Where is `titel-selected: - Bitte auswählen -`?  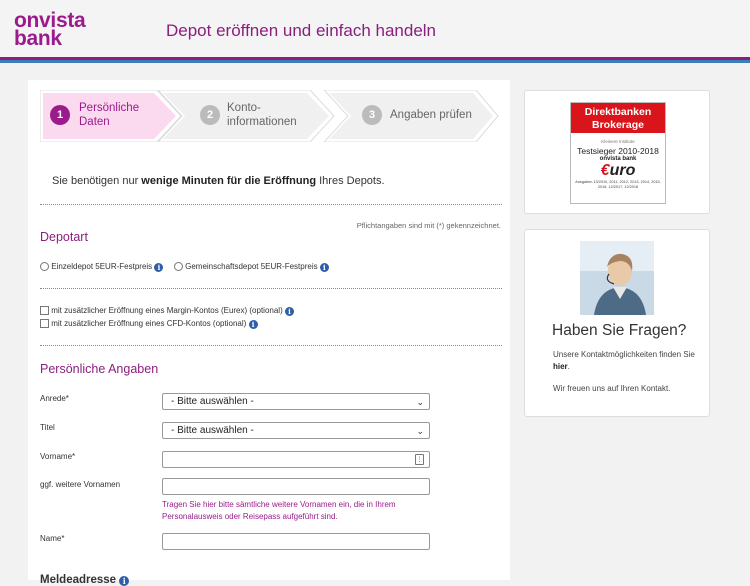 titel-selected: - Bitte auswählen - is located at coordinates (212, 430).